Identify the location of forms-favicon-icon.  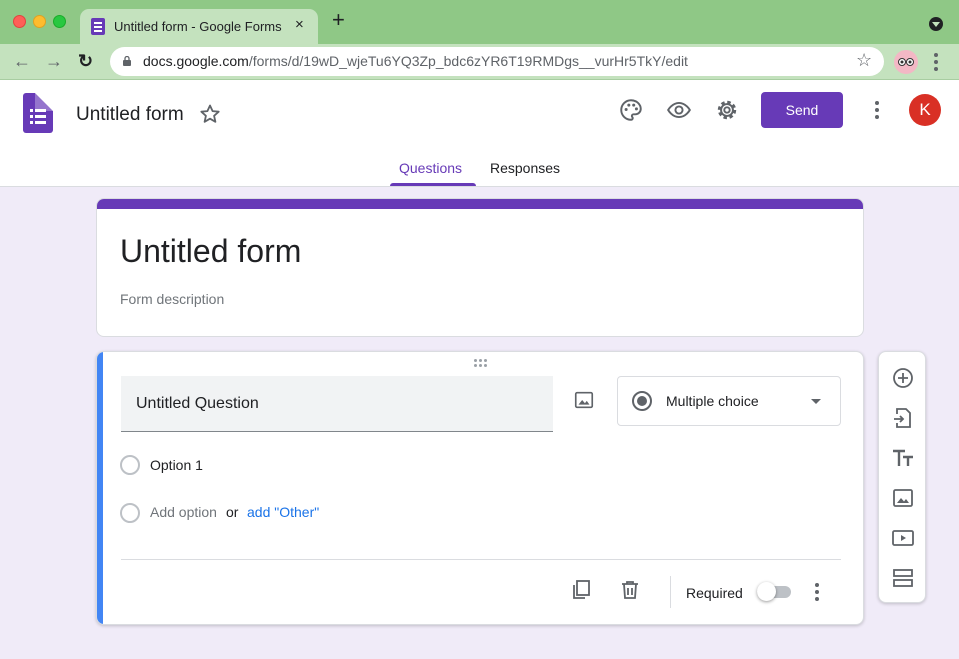
(98, 26).